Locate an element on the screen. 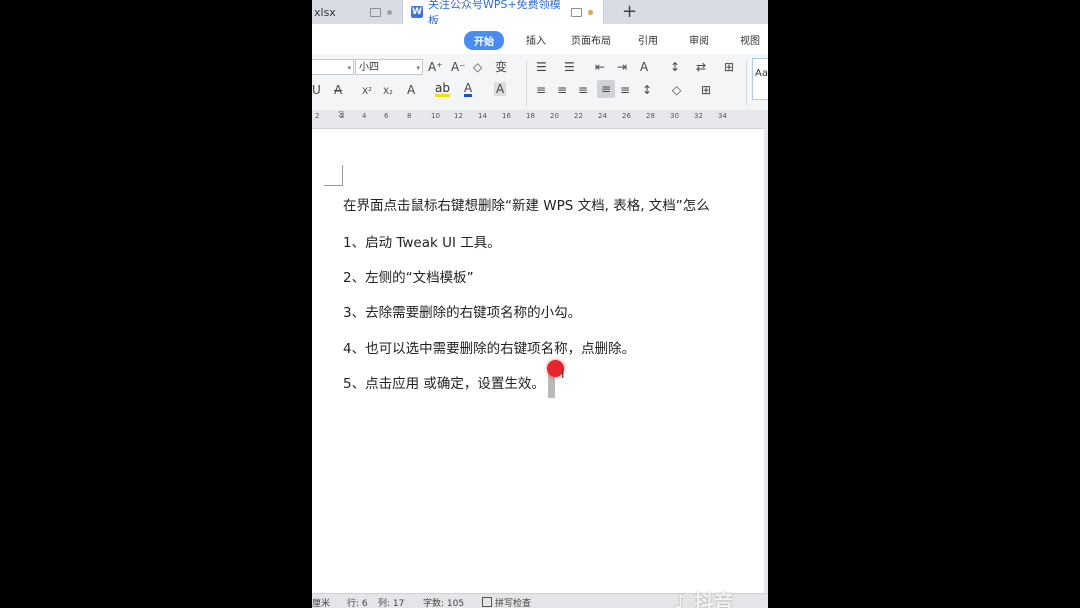  document-line: 1、启动 Tweak UI 工具。 is located at coordinates (422, 241).